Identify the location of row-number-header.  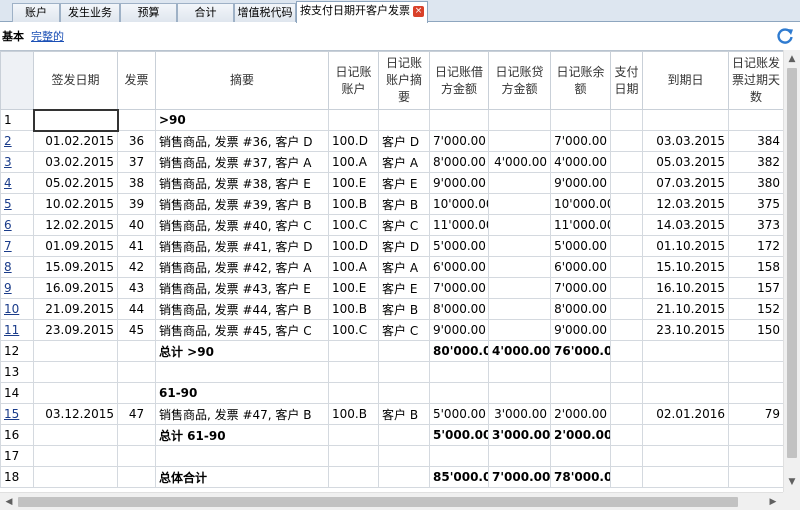
(17, 80).